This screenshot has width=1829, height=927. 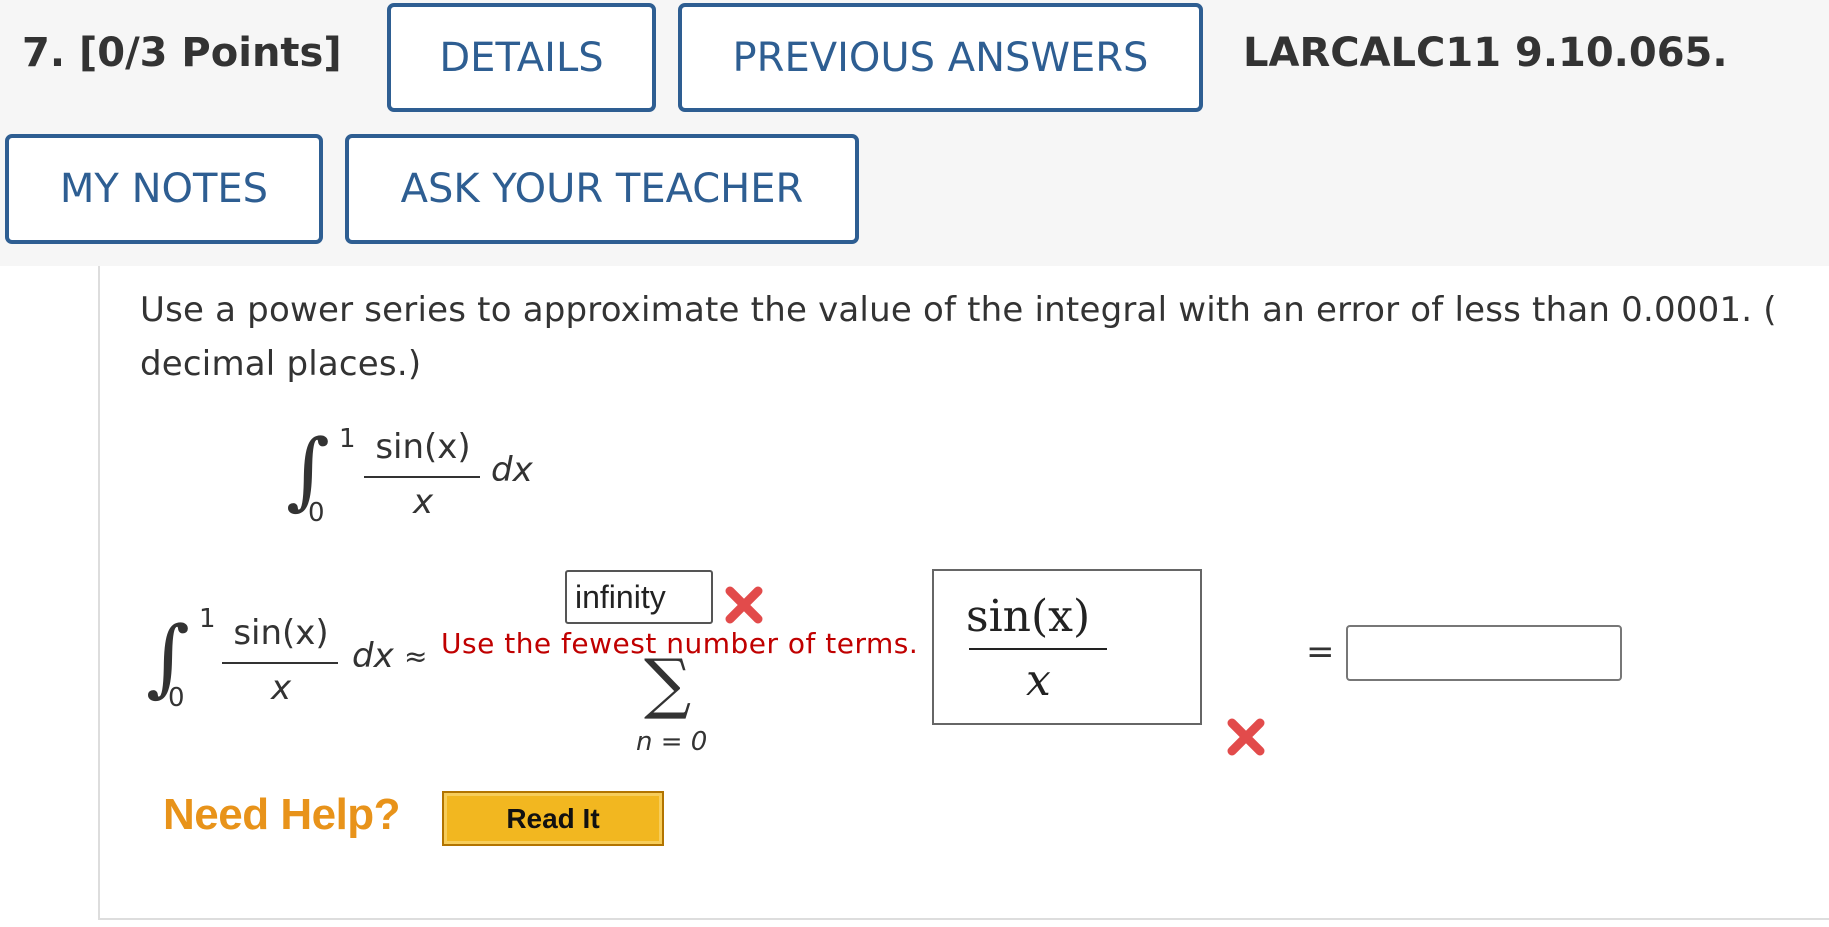 What do you see at coordinates (182, 53) in the screenshot?
I see `question-number-points: 7. [0/3 Points]` at bounding box center [182, 53].